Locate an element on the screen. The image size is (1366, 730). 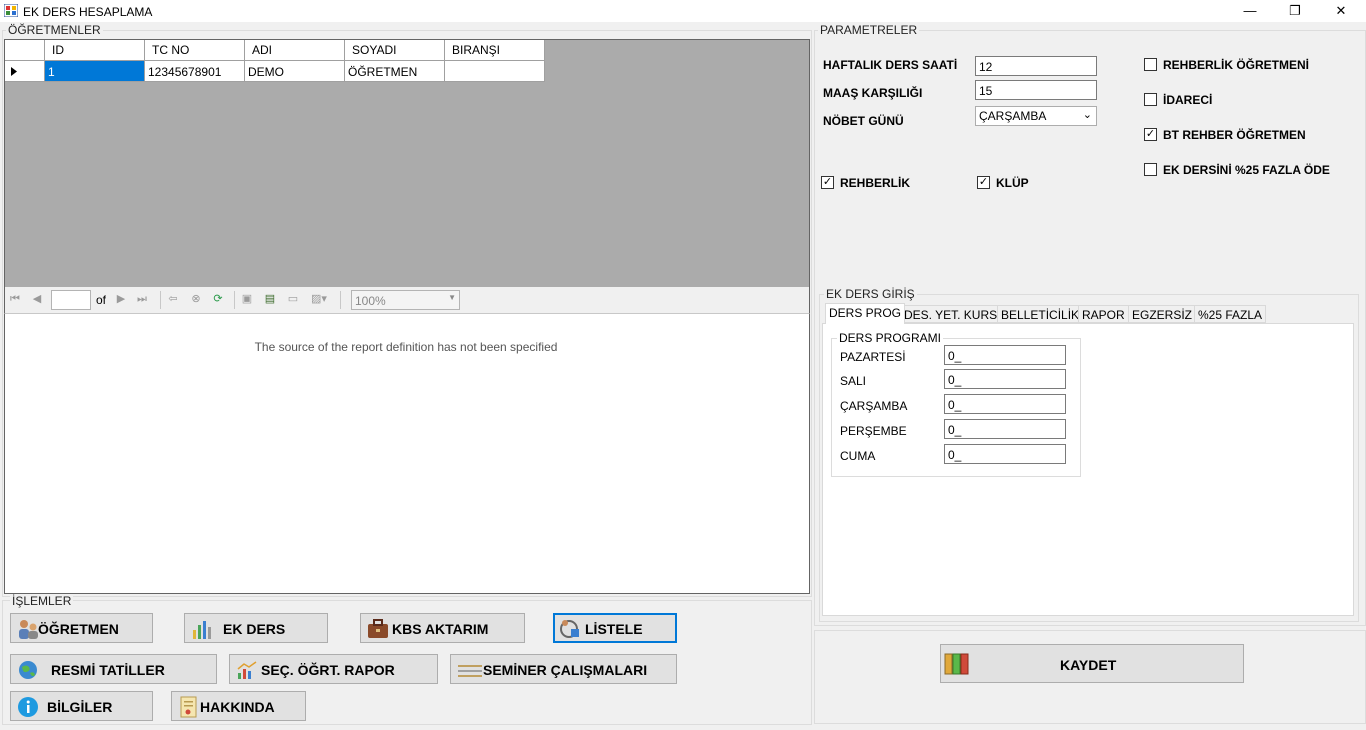
tab-25-fazla: %25 FAZLA is located at coordinates (1230, 314).